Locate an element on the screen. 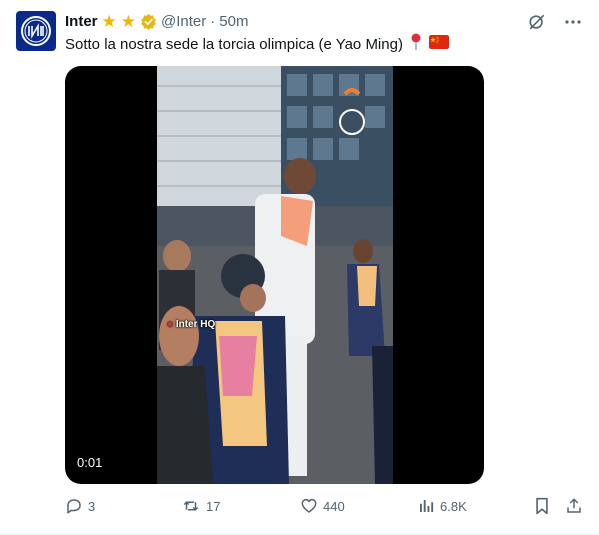  bookmark-icon is located at coordinates (542, 506).